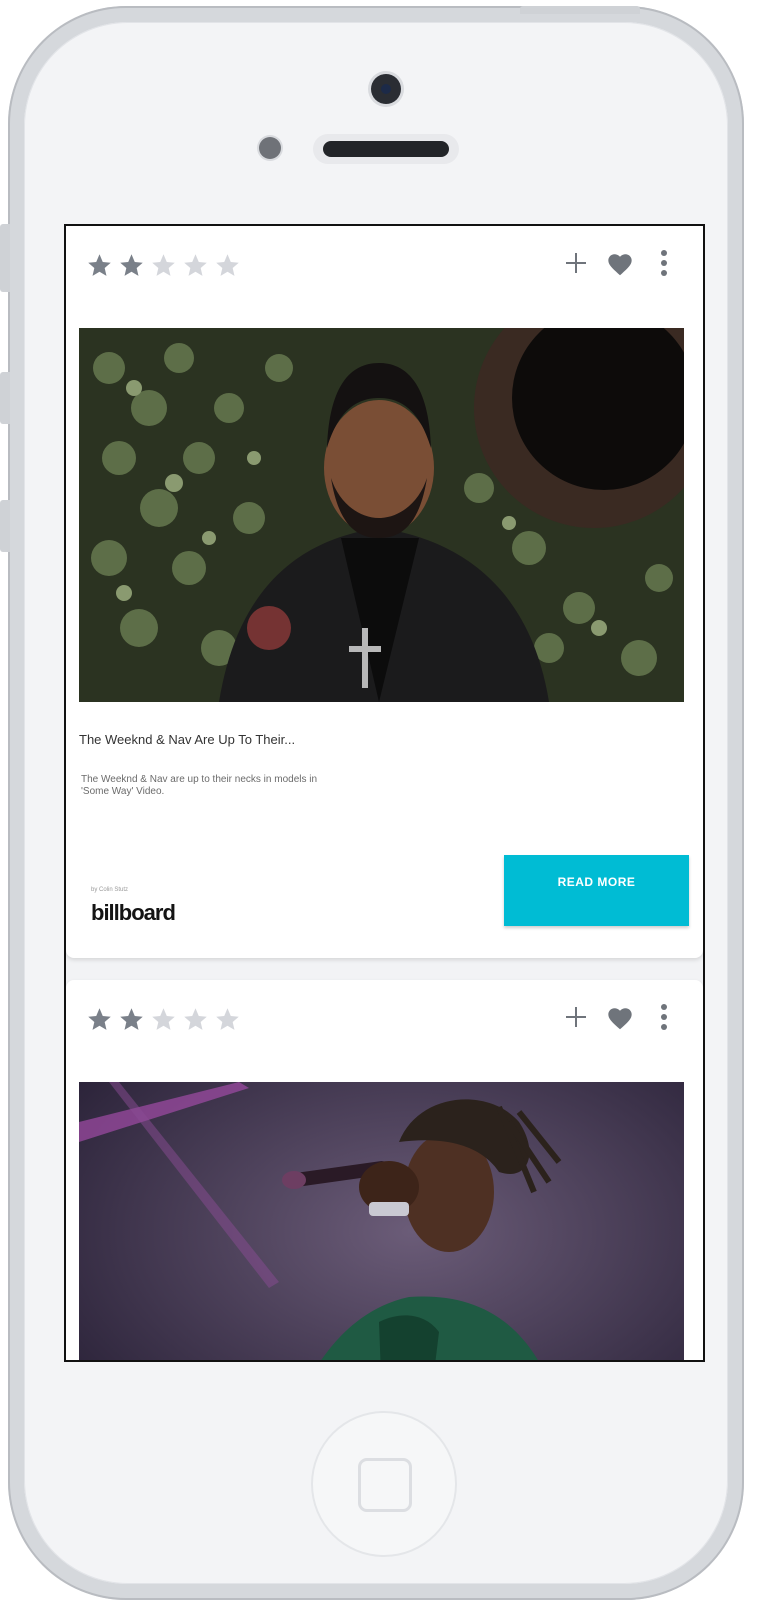 The image size is (763, 1606). What do you see at coordinates (110, 890) in the screenshot?
I see `article-byline: by Colin Stutz` at bounding box center [110, 890].